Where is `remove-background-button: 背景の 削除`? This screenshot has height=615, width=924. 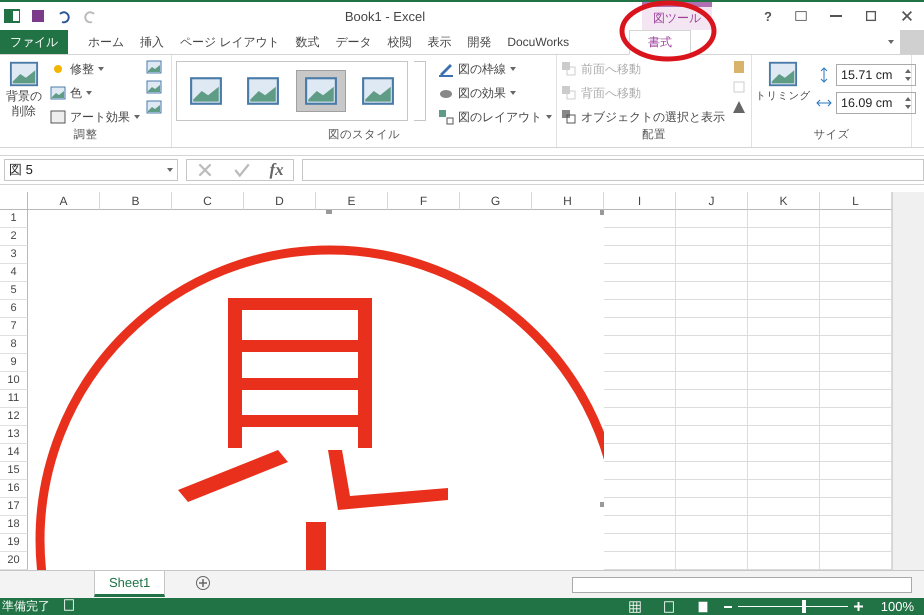
remove-background-button: 背景の 削除 is located at coordinates (24, 93).